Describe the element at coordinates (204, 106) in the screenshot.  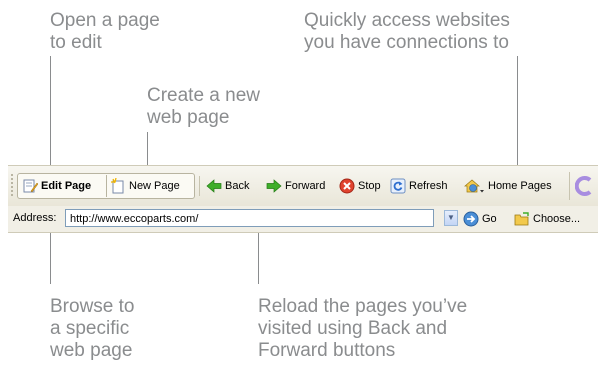
I see `callout-new-page: Create a new web page` at that location.